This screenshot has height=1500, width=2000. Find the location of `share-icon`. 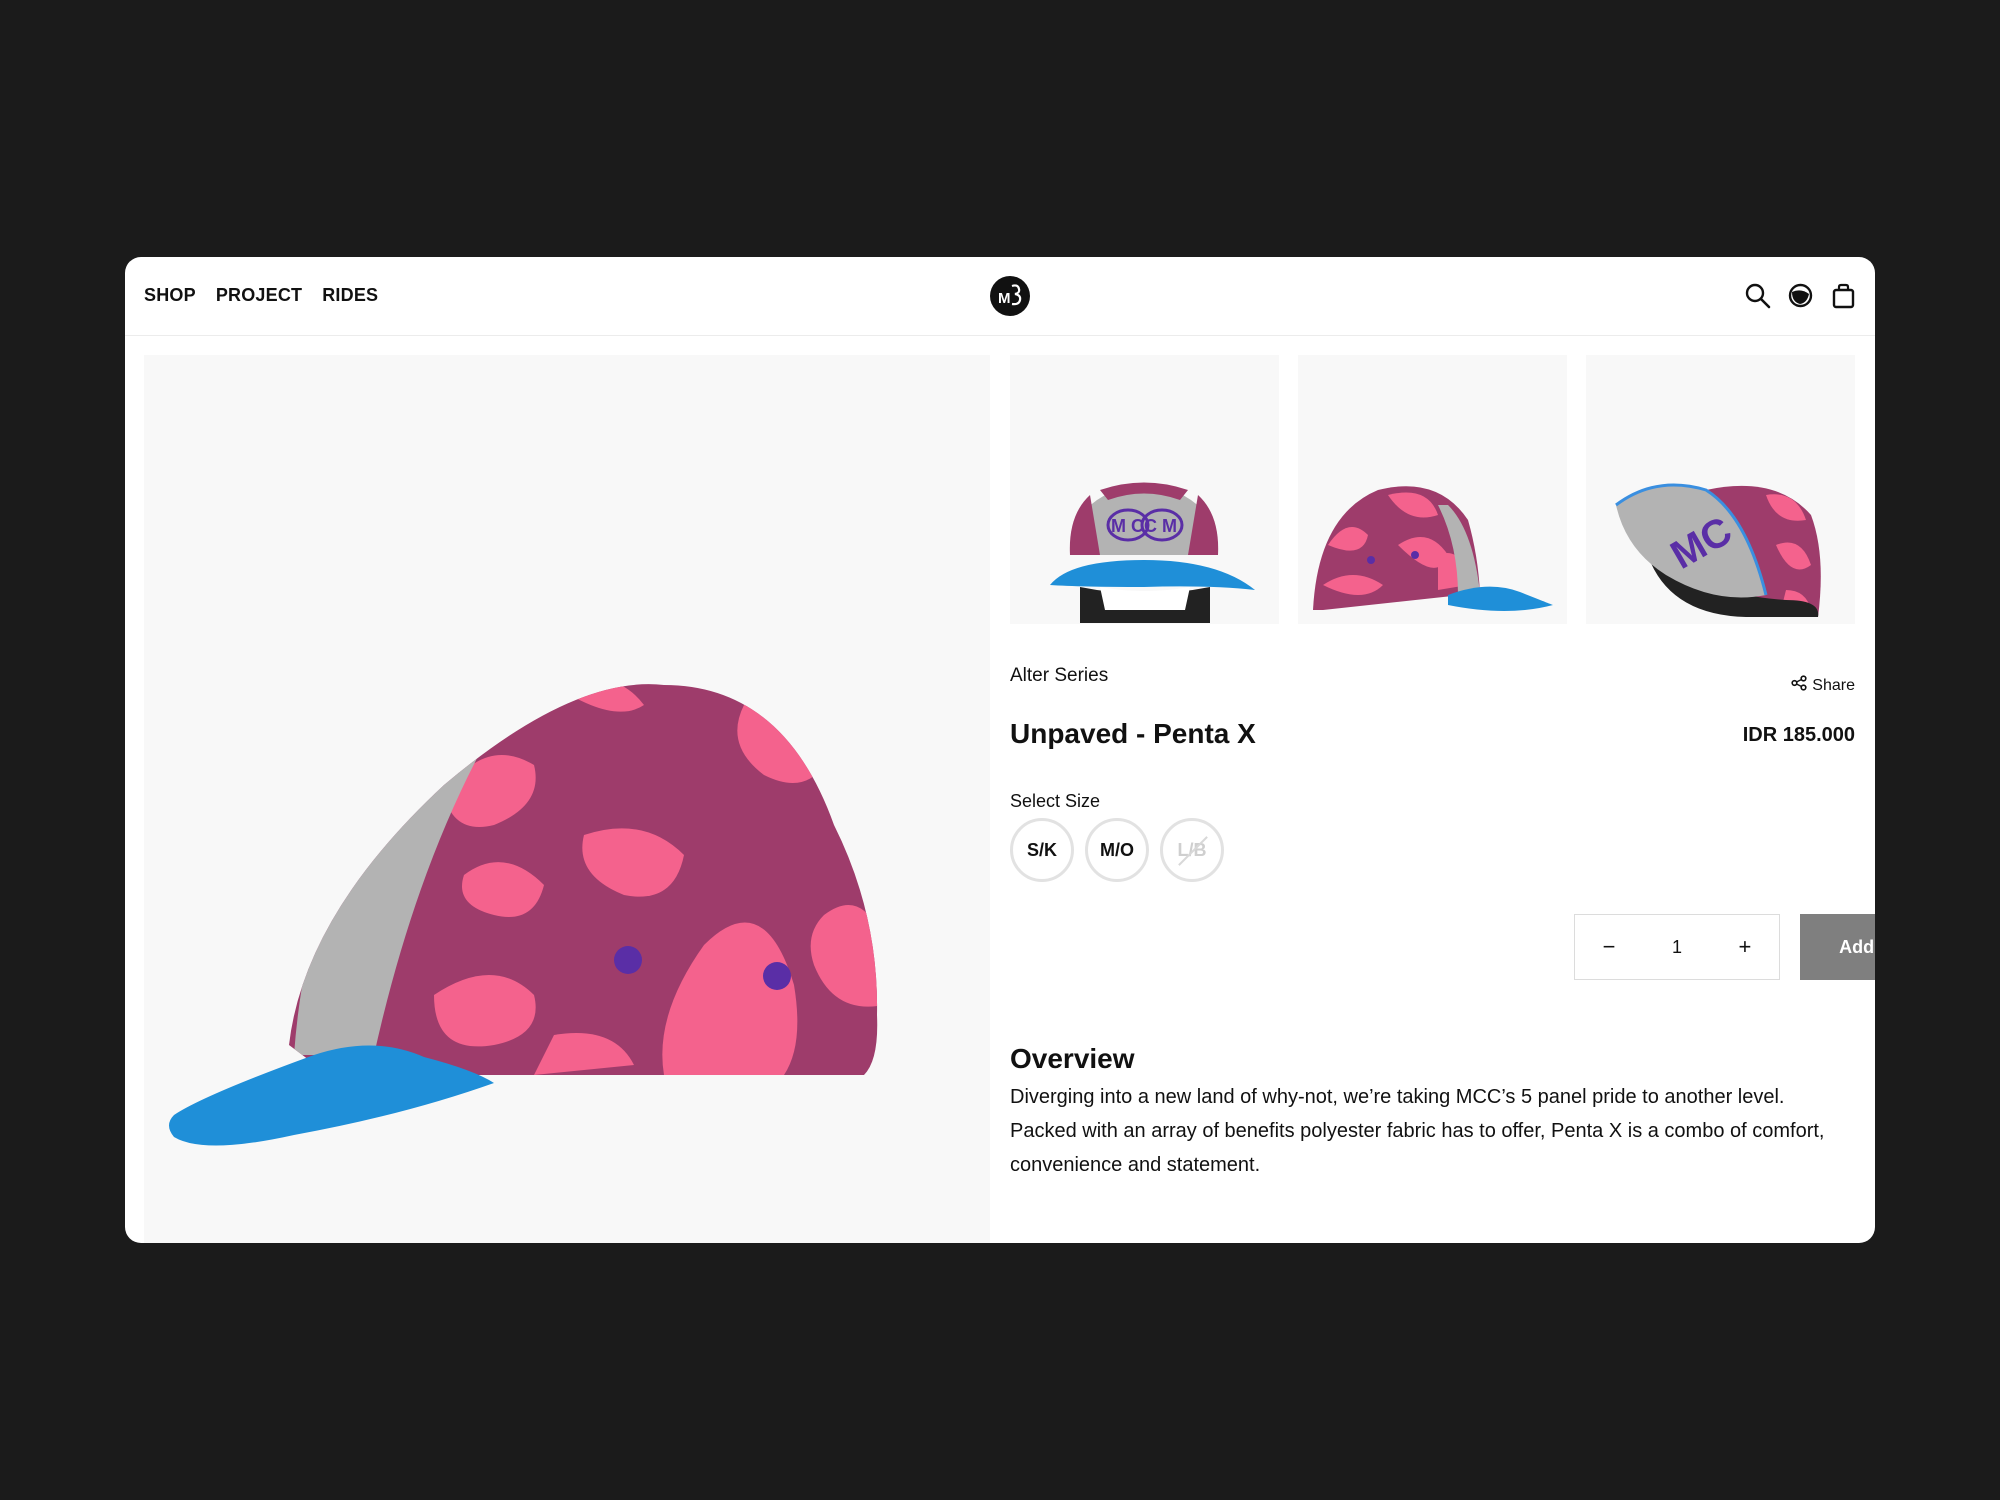

share-icon is located at coordinates (1799, 685).